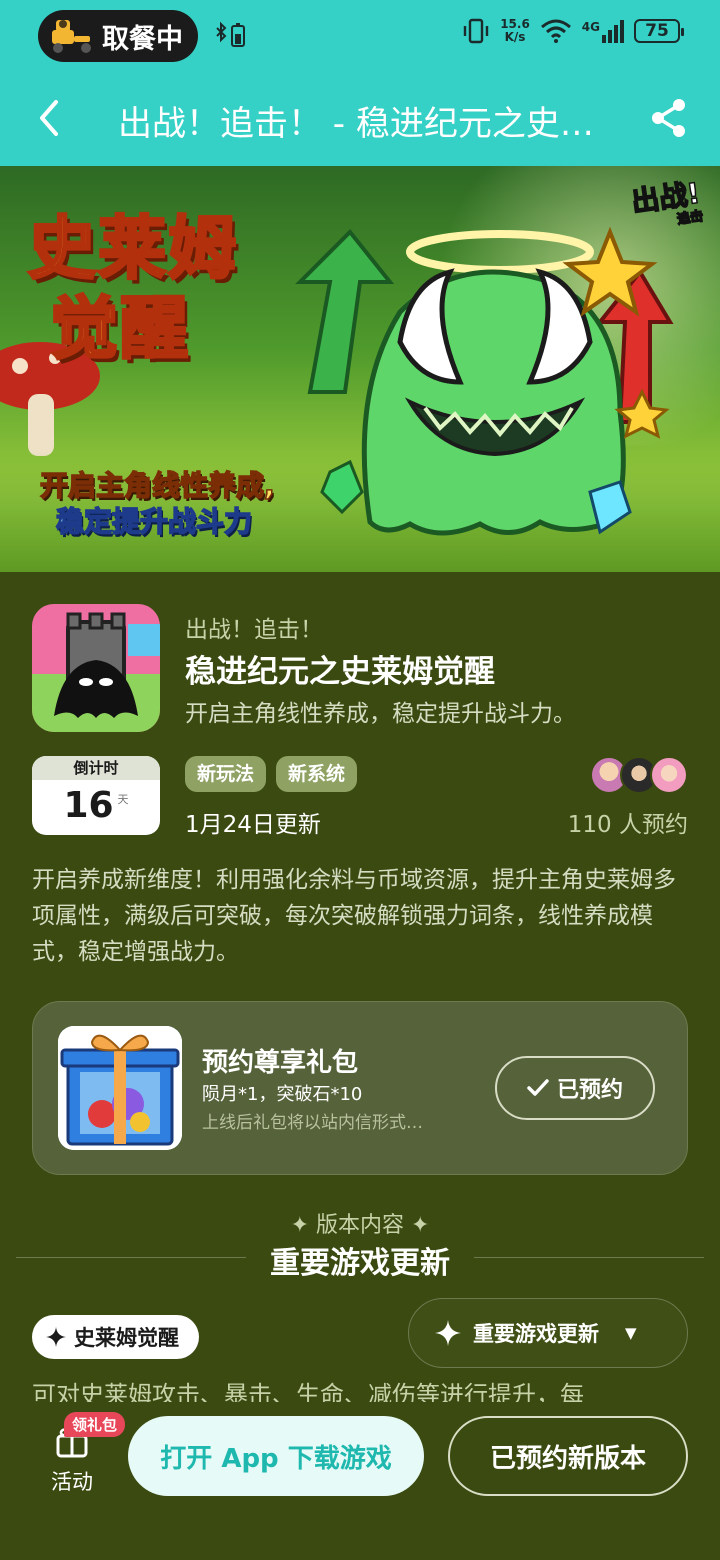 The height and width of the screenshot is (1560, 720). I want to click on network-speed: 15.6 K/s, so click(515, 30).